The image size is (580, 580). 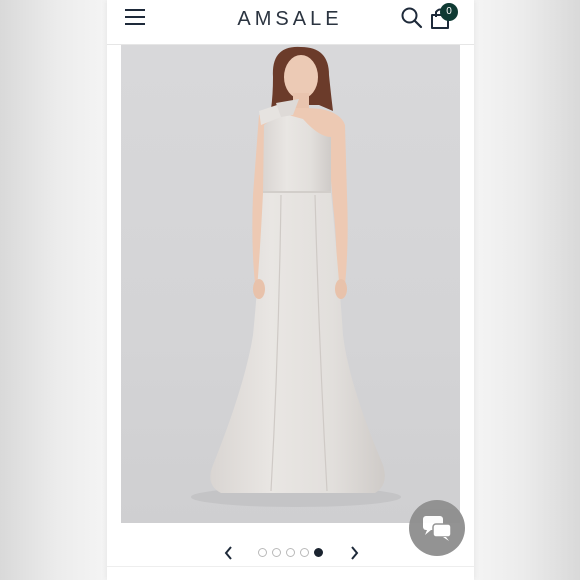 I want to click on chat-bubbles-icon, so click(x=437, y=528).